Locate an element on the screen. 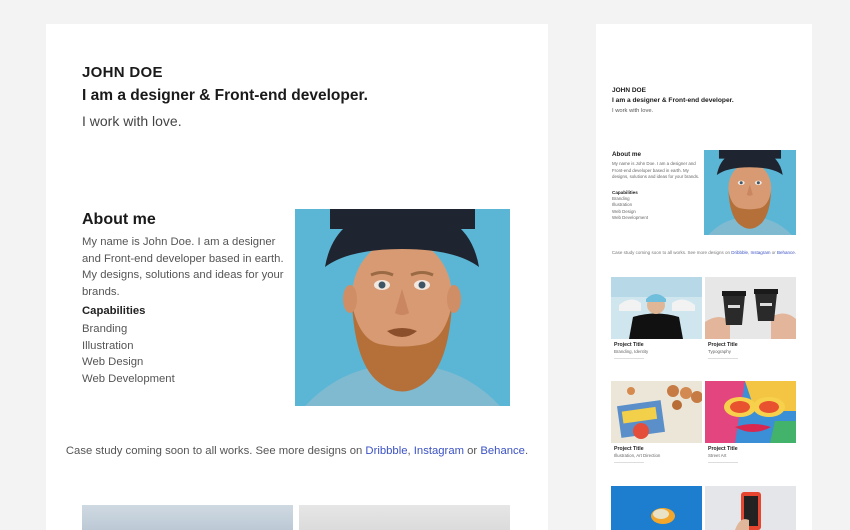 This screenshot has height=530, width=850. project-card: Project Title Street Art is located at coordinates (750, 422).